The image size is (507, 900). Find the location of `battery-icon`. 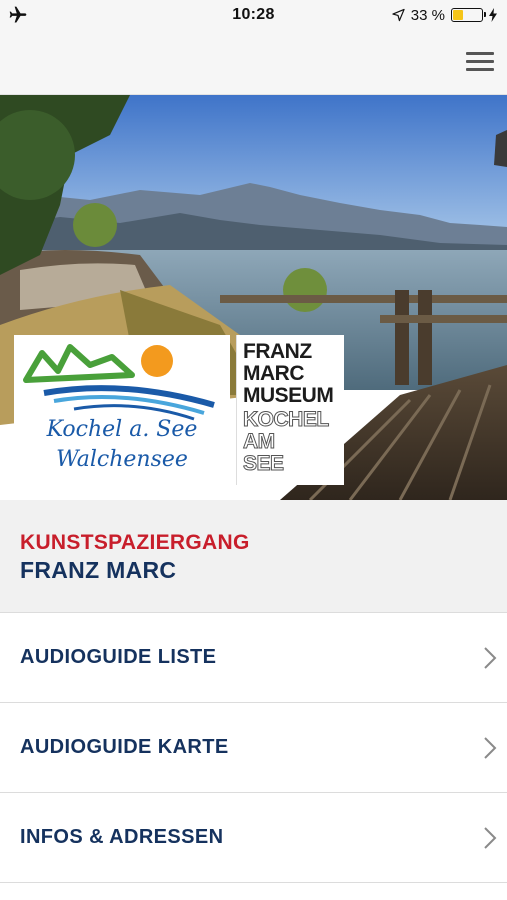

battery-icon is located at coordinates (468, 15).